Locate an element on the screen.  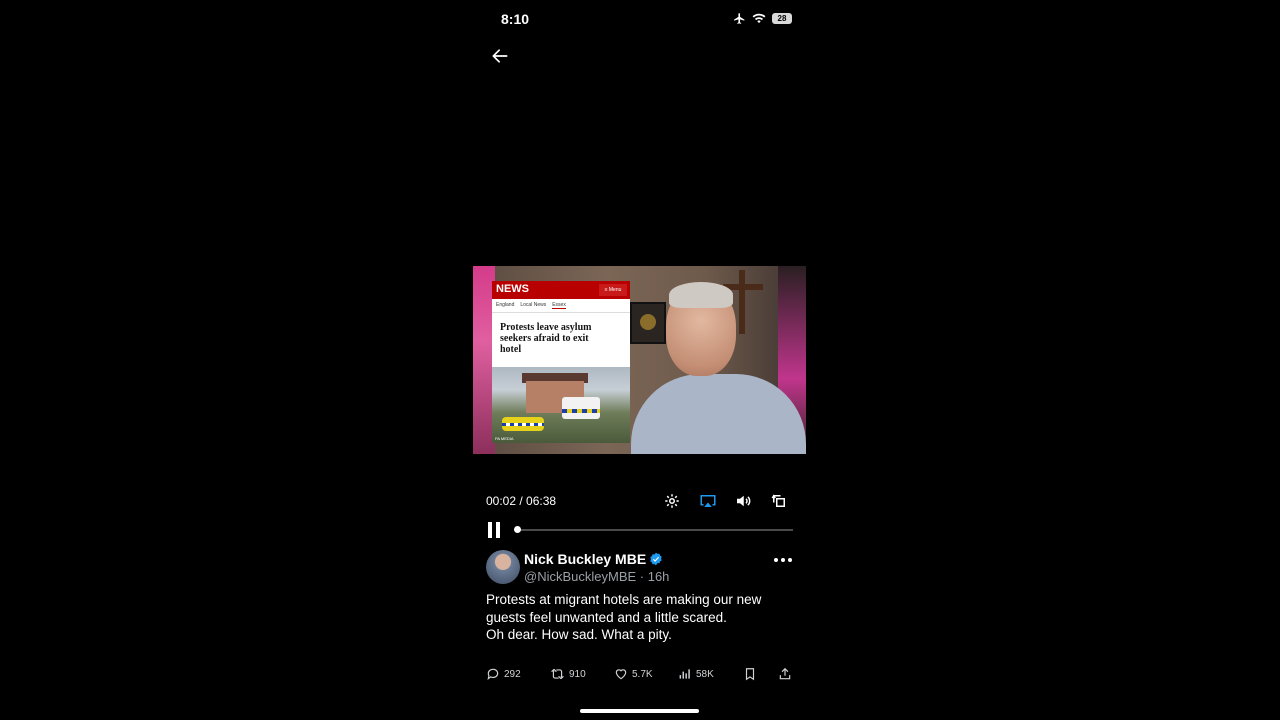
bookmark-button is located at coordinates (750, 674).